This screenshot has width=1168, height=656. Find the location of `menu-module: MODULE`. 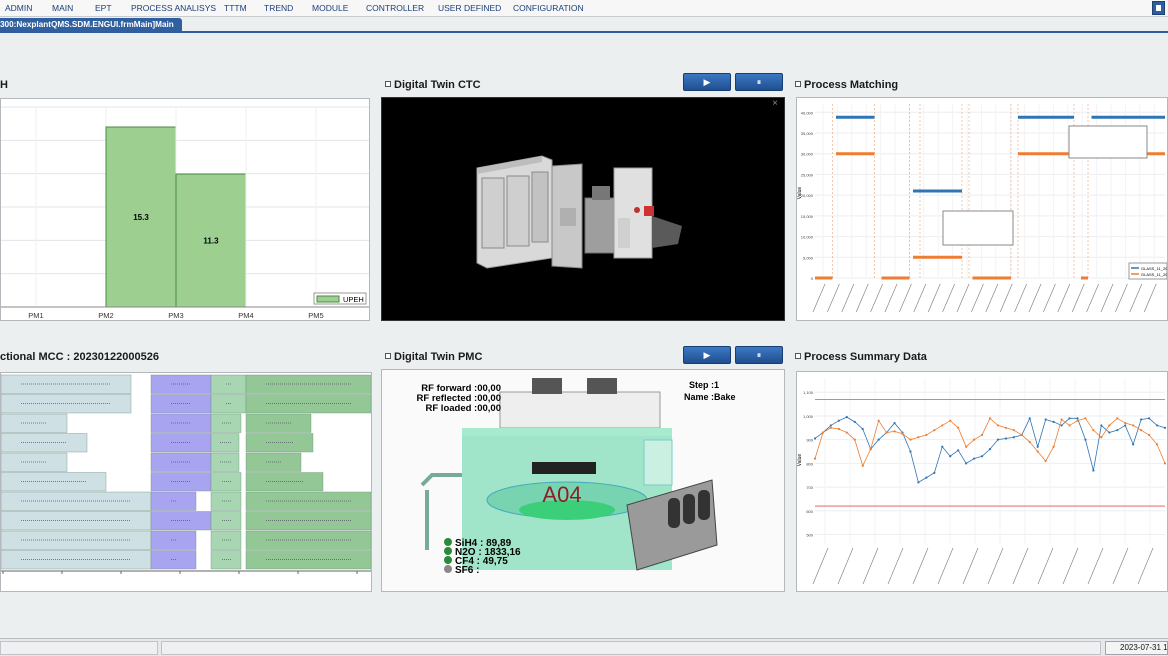

menu-module: MODULE is located at coordinates (330, 8).